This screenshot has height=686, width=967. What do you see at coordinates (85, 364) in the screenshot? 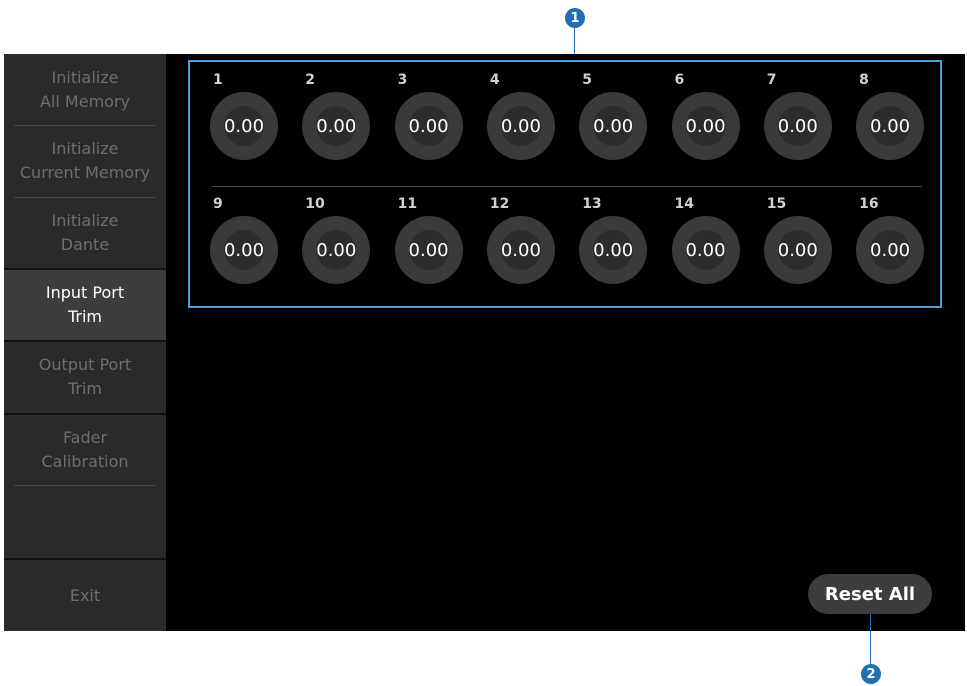
I see `sidebar-item-label: Output Port` at bounding box center [85, 364].